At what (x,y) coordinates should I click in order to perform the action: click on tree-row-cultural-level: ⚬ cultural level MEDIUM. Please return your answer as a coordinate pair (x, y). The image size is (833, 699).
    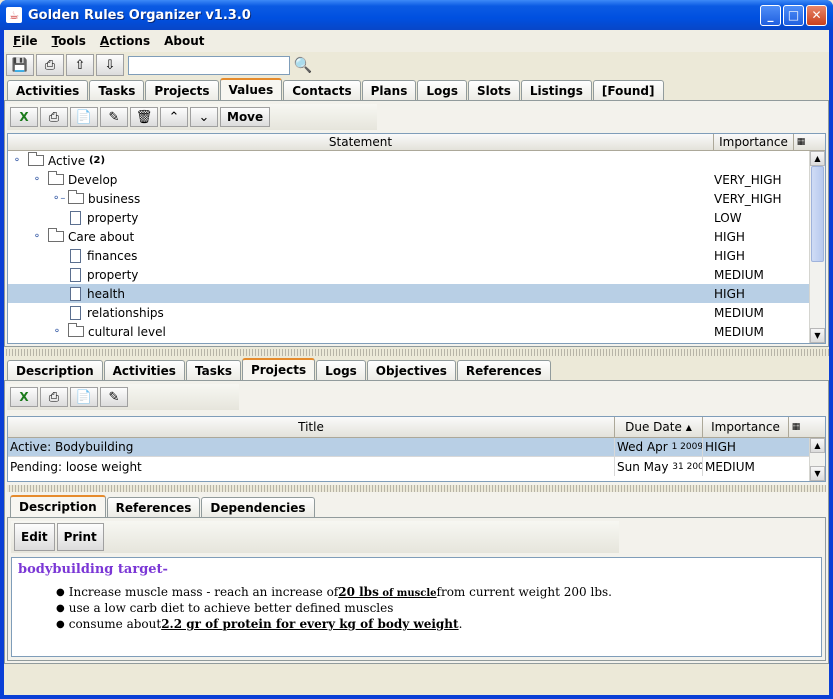
    Looking at the image, I should click on (416, 331).